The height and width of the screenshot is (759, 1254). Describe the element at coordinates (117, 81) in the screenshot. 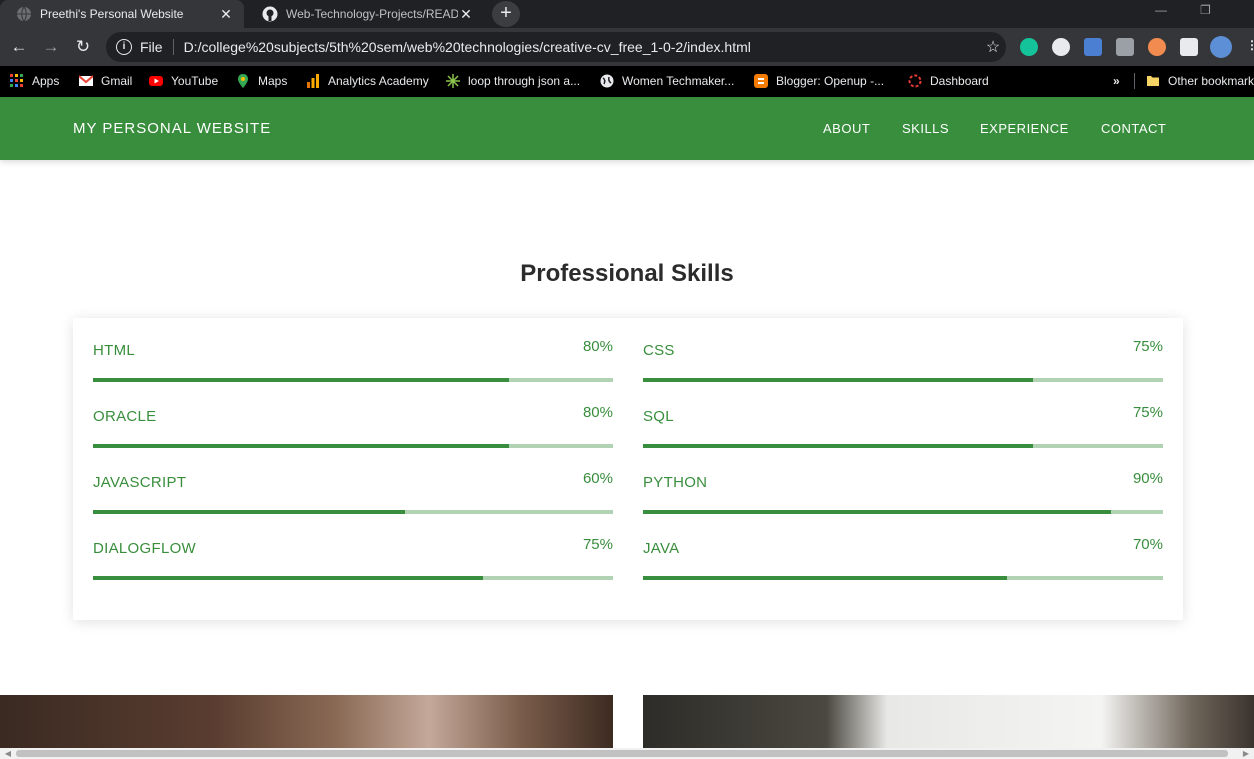

I see `bookmark-label: Gmail` at that location.